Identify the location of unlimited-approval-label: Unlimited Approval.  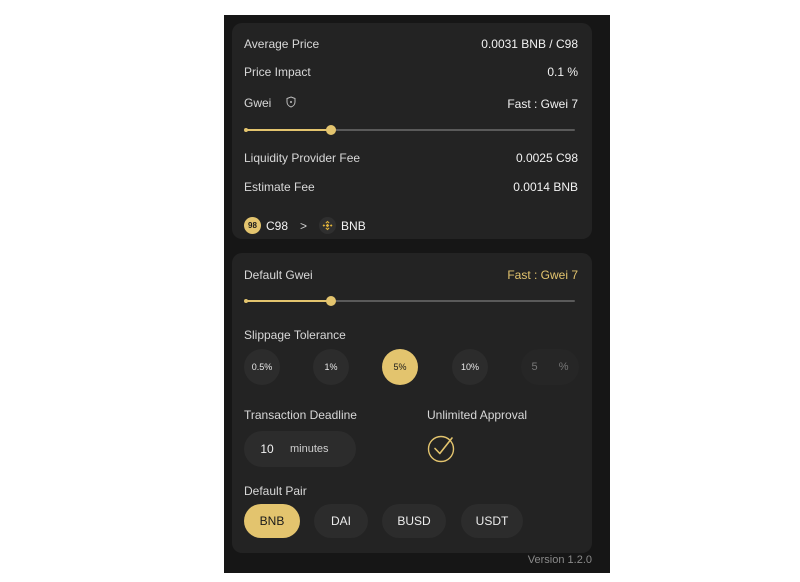
(477, 415).